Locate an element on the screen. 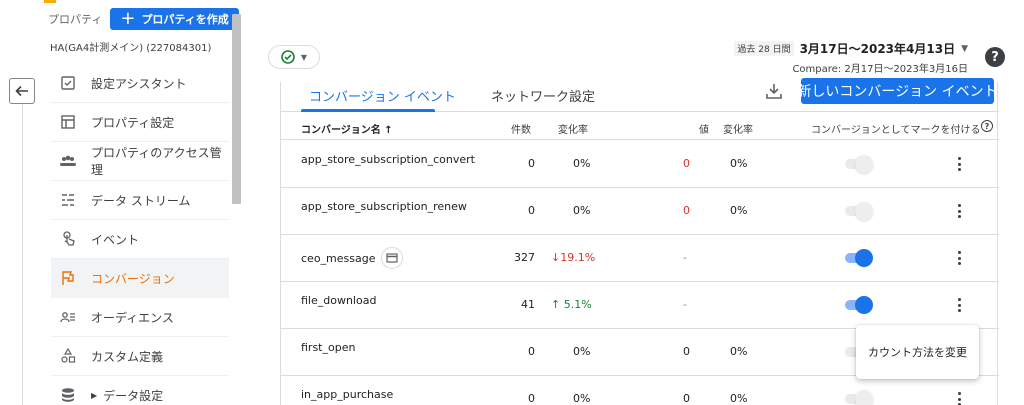 Image resolution: width=1024 pixels, height=405 pixels. sidebar-item-setup-assistant: 設定アシスタント is located at coordinates (140, 83).